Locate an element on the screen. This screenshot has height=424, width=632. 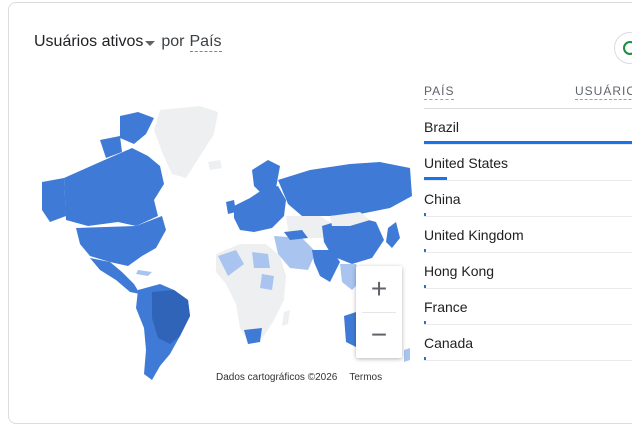
country-name: Brazil is located at coordinates (442, 127).